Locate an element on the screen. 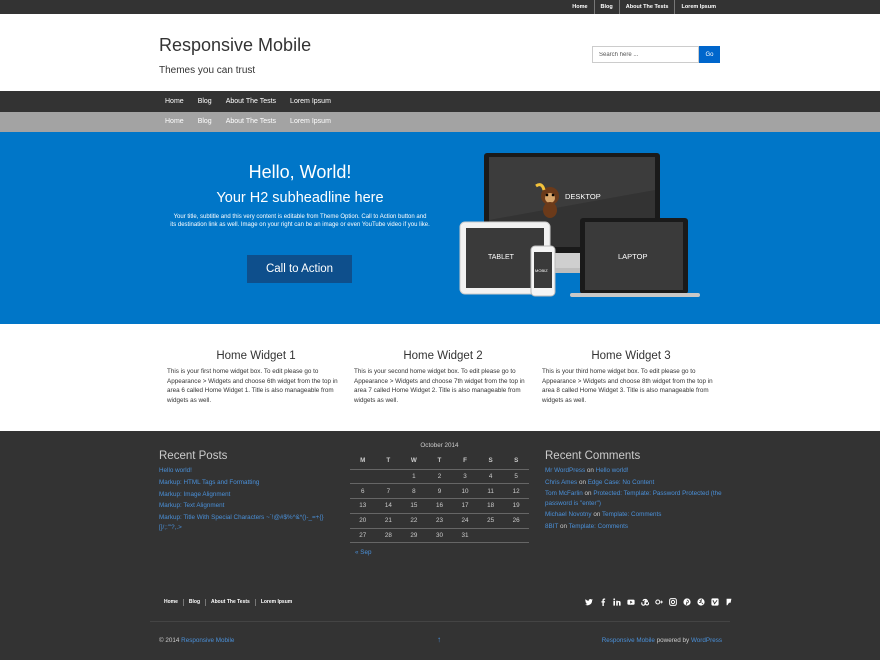 The width and height of the screenshot is (880, 660). calendar-day: 29 is located at coordinates (414, 536).